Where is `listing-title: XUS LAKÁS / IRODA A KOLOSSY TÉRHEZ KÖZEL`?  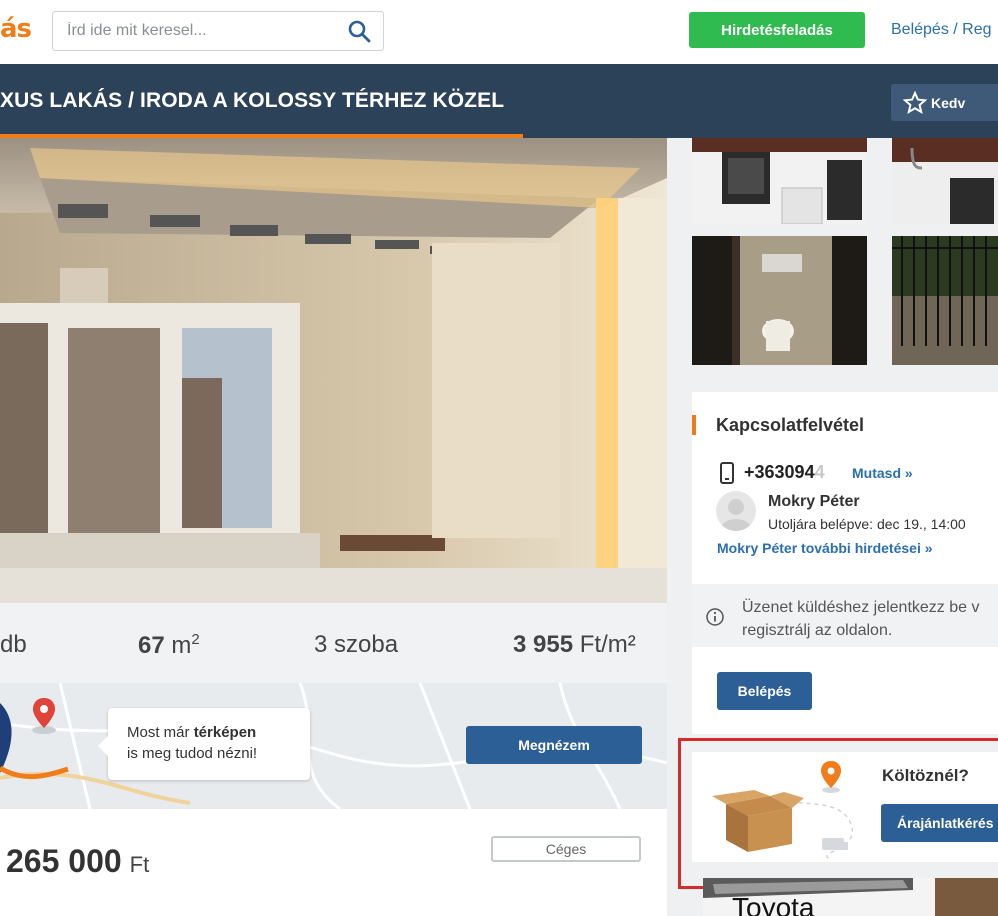 listing-title: XUS LAKÁS / IRODA A KOLOSSY TÉRHEZ KÖZEL is located at coordinates (252, 100).